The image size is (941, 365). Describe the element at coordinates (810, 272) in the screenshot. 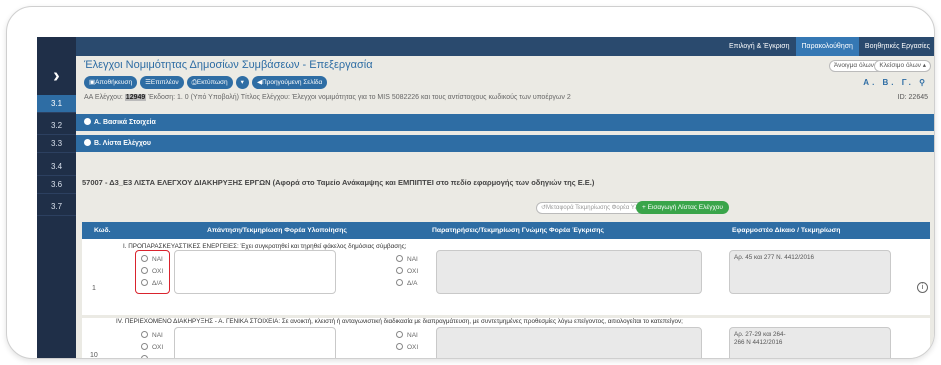

I see `row-1-law-box: Αρ. 45 και 277 Ν. 4412/2016` at that location.